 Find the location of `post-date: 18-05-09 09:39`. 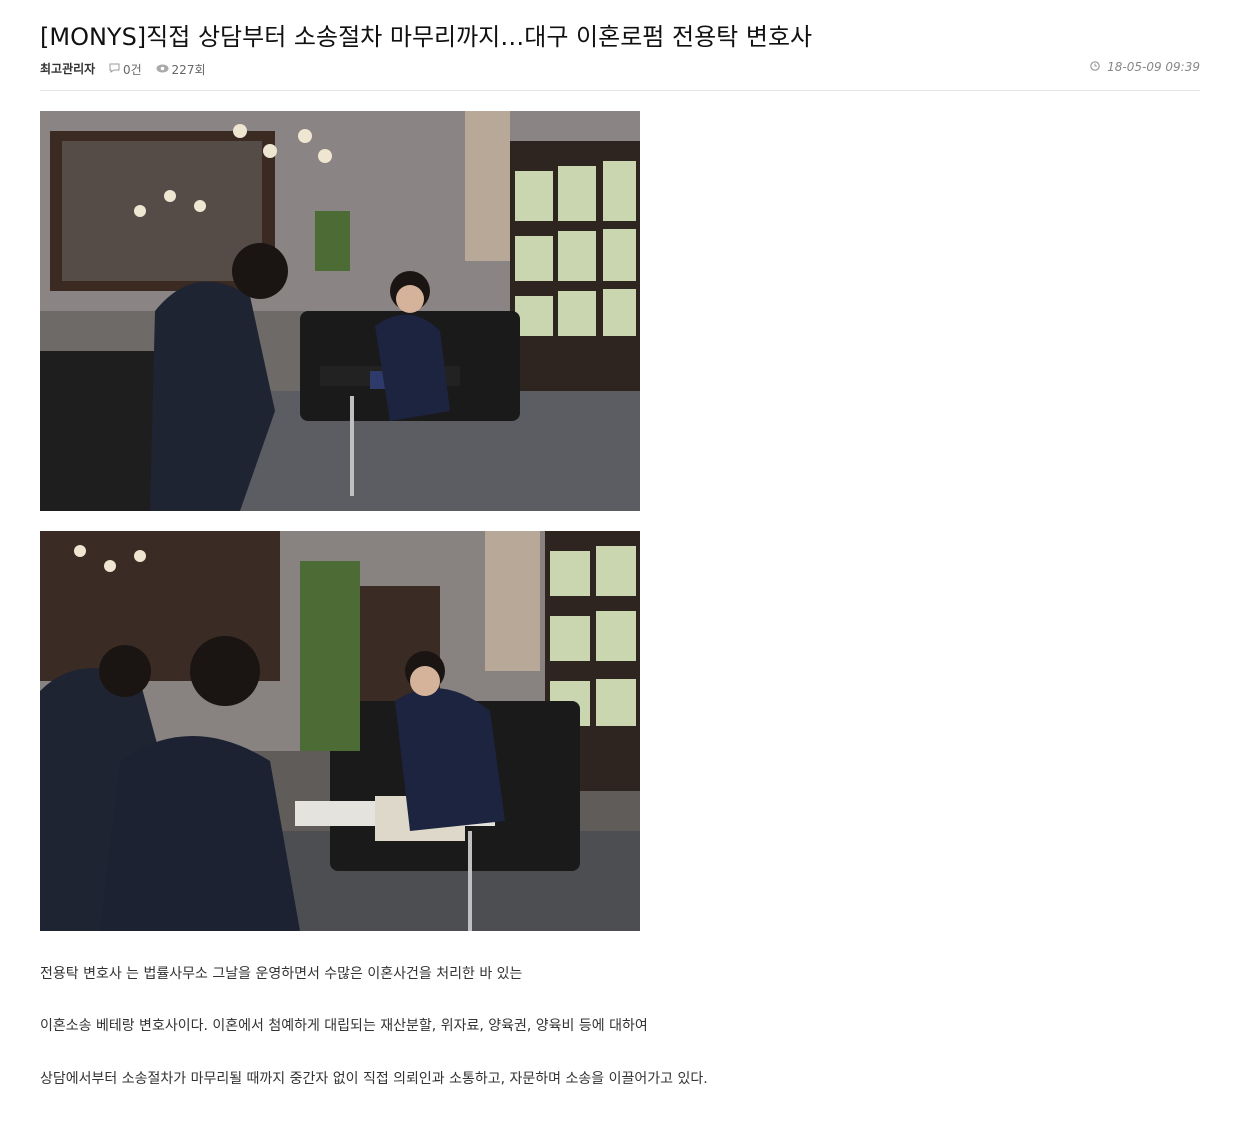

post-date: 18-05-09 09:39 is located at coordinates (1145, 67).